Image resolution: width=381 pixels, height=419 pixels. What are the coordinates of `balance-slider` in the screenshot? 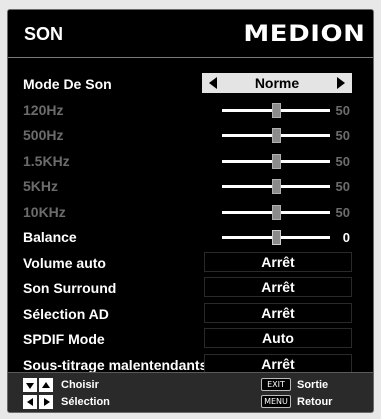 It's located at (276, 237).